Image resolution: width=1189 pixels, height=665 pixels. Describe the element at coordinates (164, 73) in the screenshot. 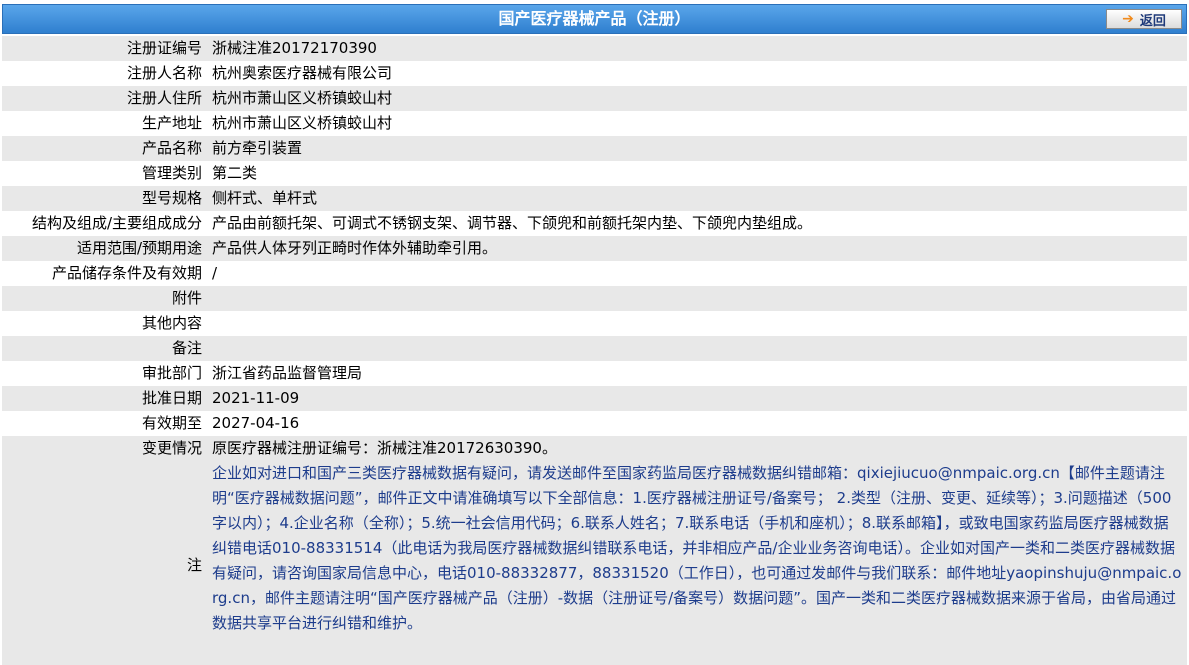

I see `field-label: 注册人名称` at that location.